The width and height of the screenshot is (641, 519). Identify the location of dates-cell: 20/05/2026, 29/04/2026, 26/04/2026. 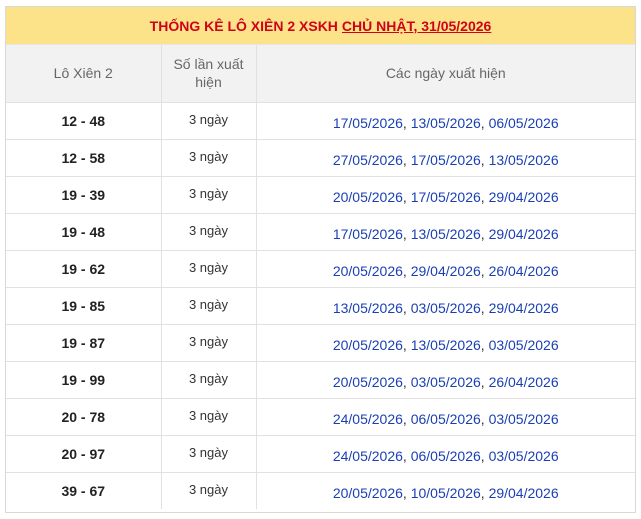
(445, 269).